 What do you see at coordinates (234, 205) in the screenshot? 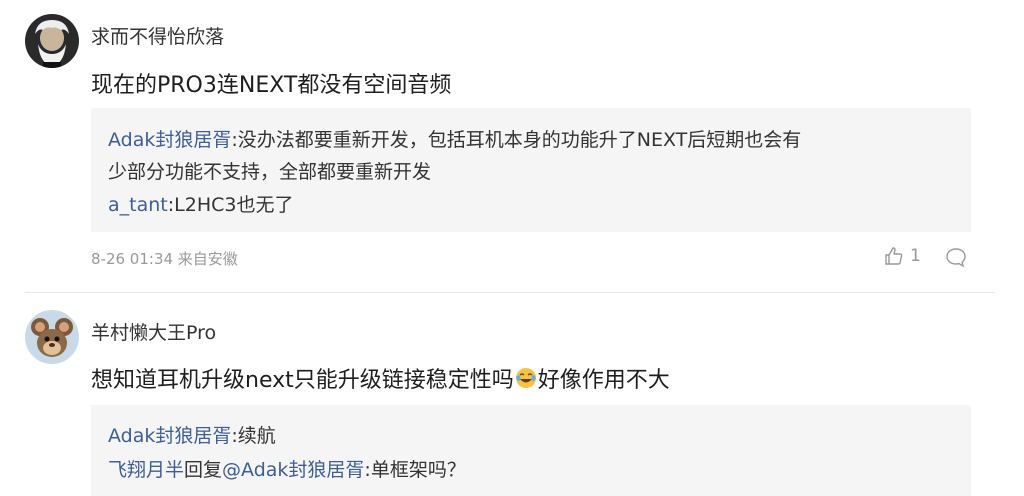
I see `reply-text: L2HC3也无了` at bounding box center [234, 205].